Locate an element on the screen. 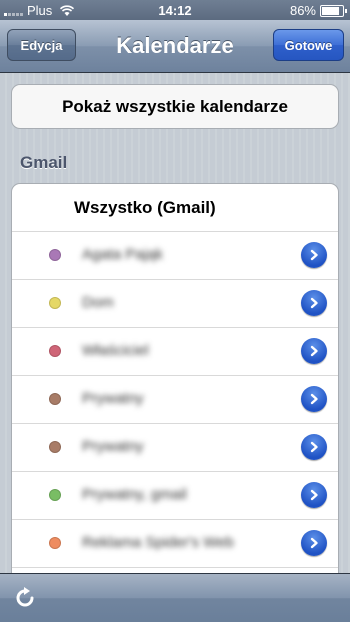  calendar-name: Agata Pająk is located at coordinates (122, 254).